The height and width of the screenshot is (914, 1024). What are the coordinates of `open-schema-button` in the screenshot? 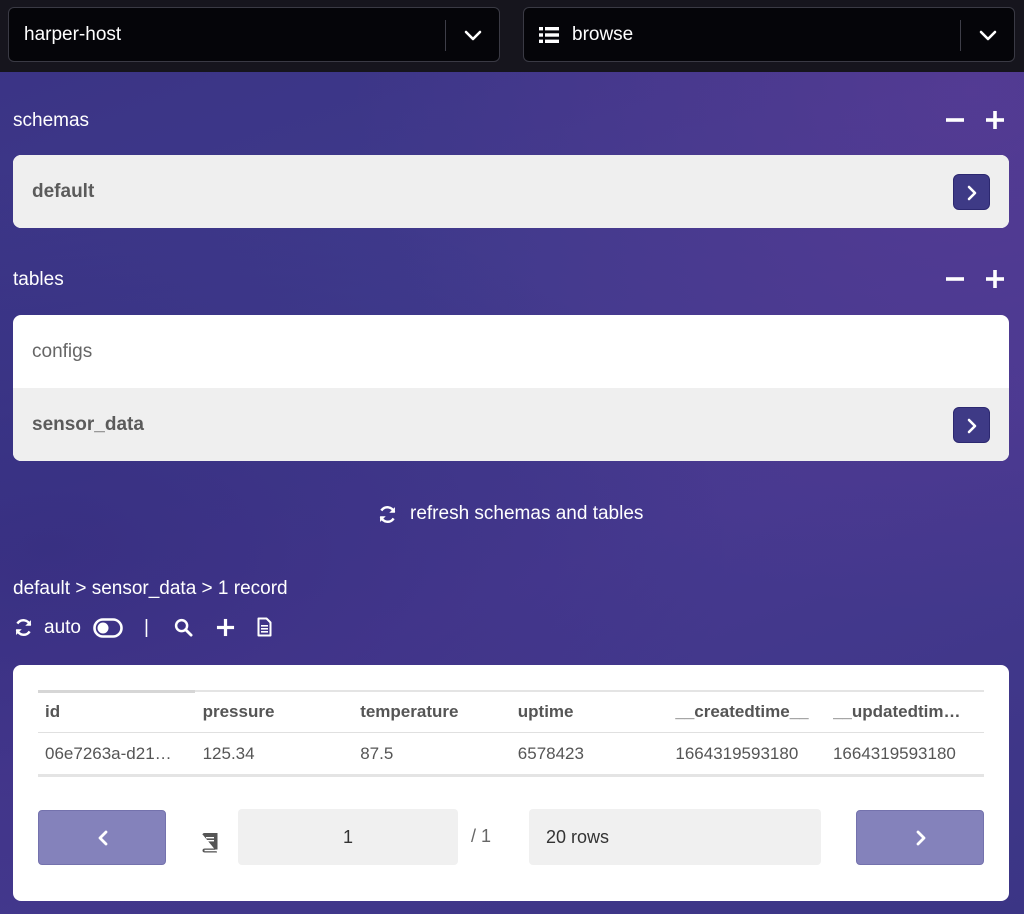 It's located at (971, 192).